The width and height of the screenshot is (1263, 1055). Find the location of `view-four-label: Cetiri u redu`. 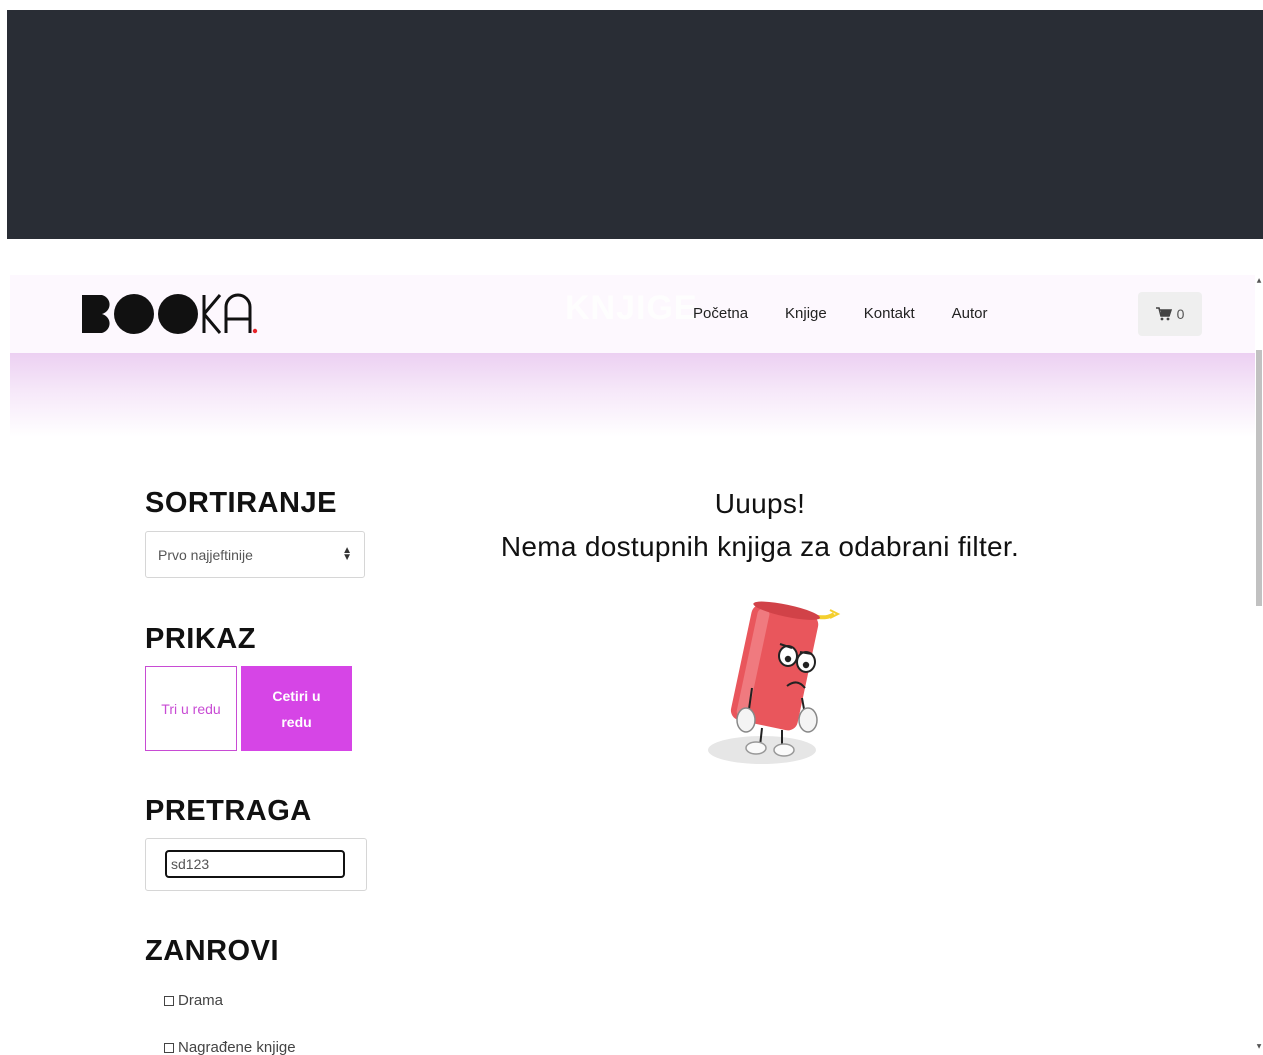

view-four-label: Cetiri u redu is located at coordinates (296, 708).